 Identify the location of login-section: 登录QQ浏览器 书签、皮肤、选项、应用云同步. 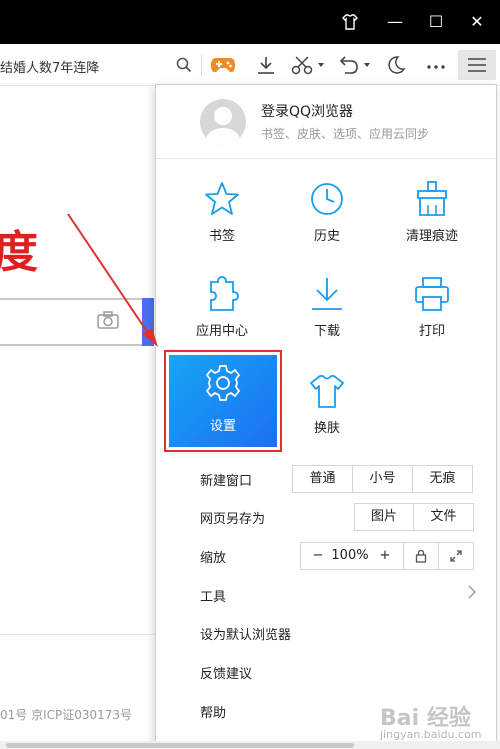
(326, 122).